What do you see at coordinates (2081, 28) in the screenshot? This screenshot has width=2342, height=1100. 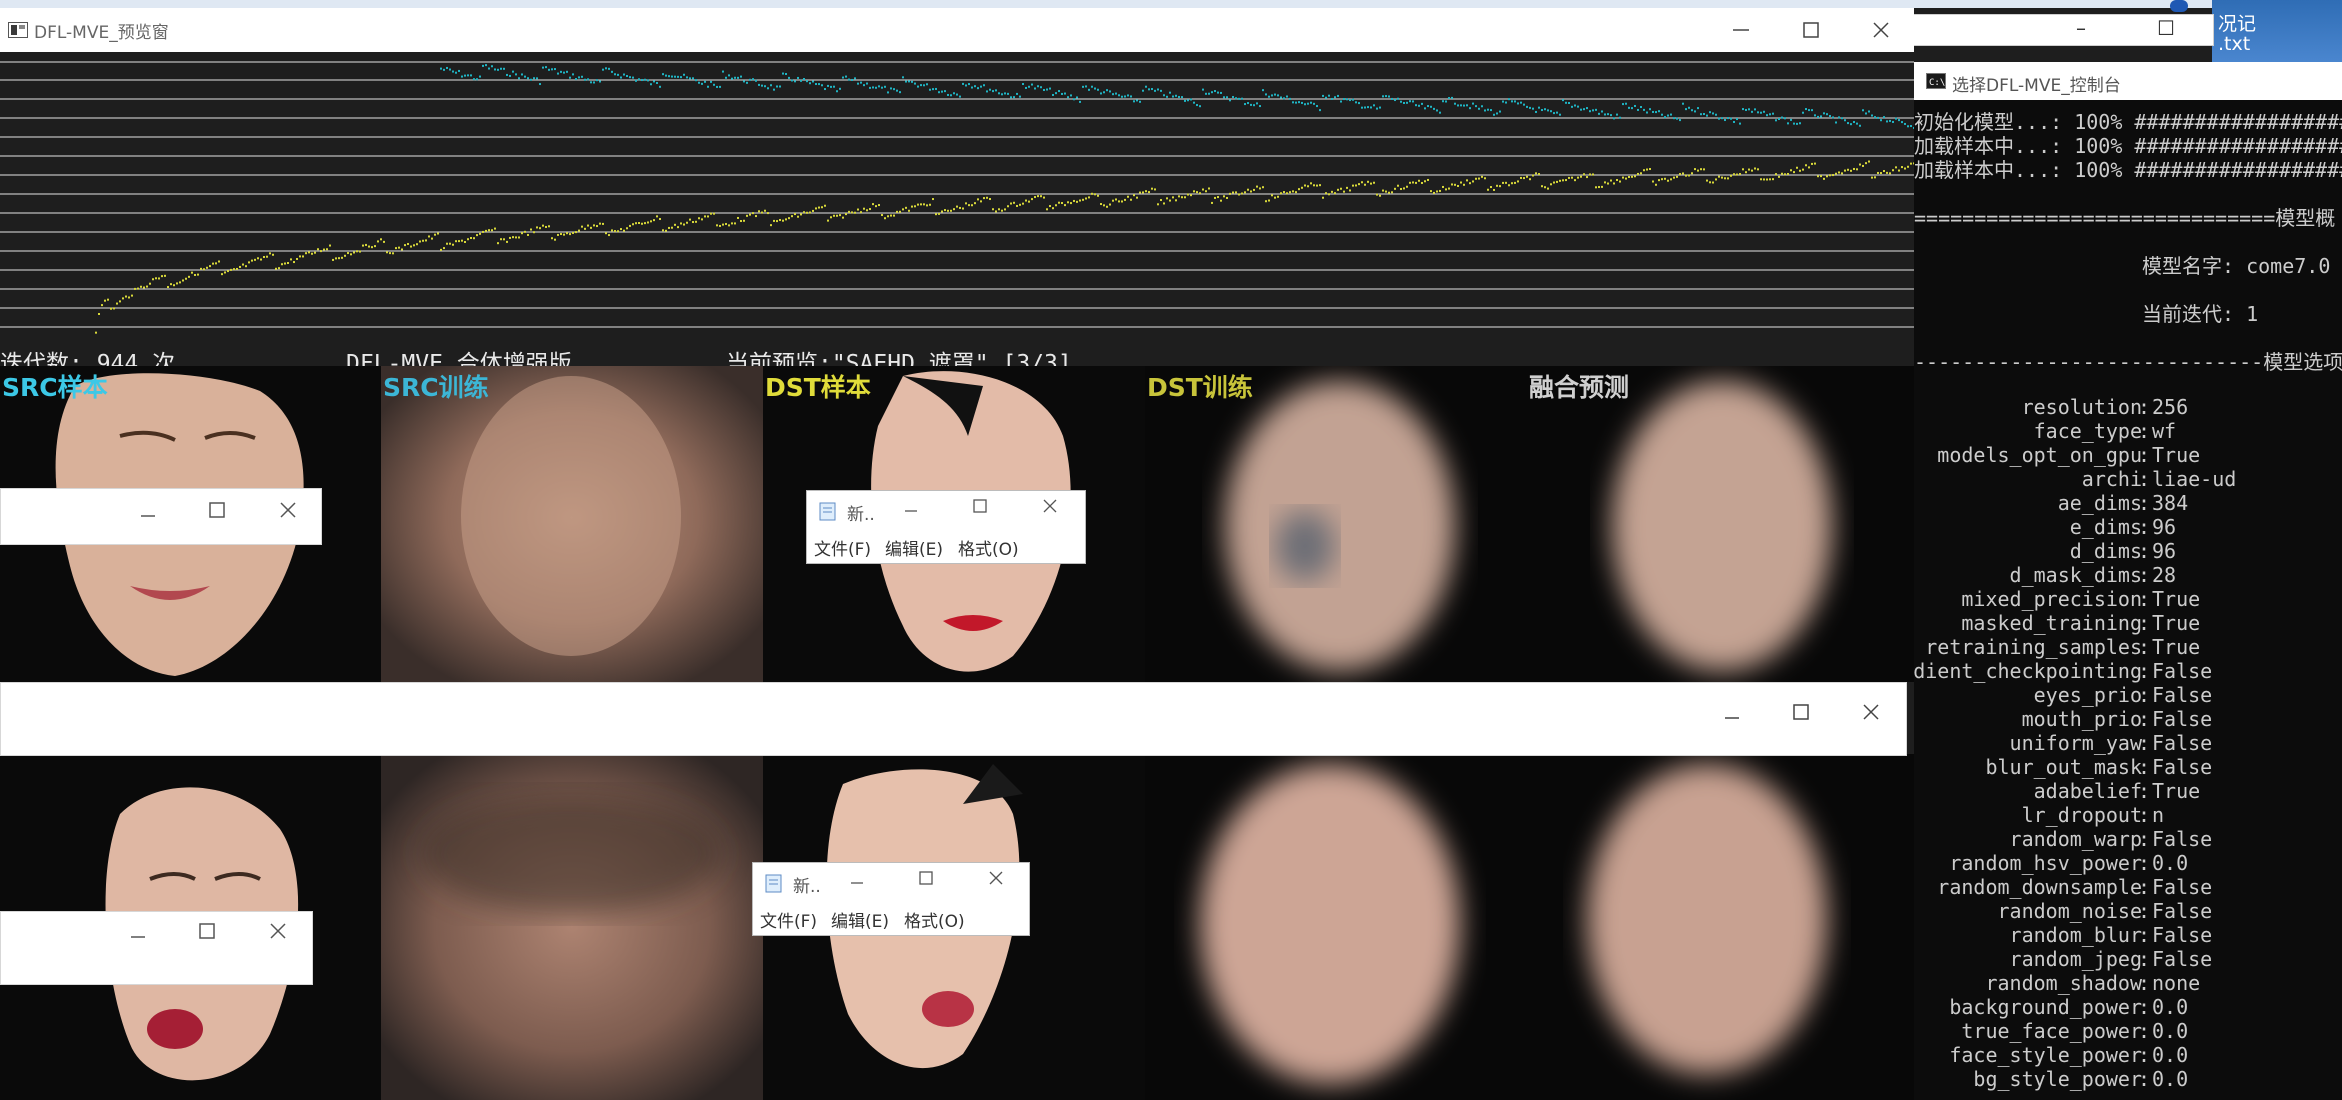 I see `minimize-icon: –` at bounding box center [2081, 28].